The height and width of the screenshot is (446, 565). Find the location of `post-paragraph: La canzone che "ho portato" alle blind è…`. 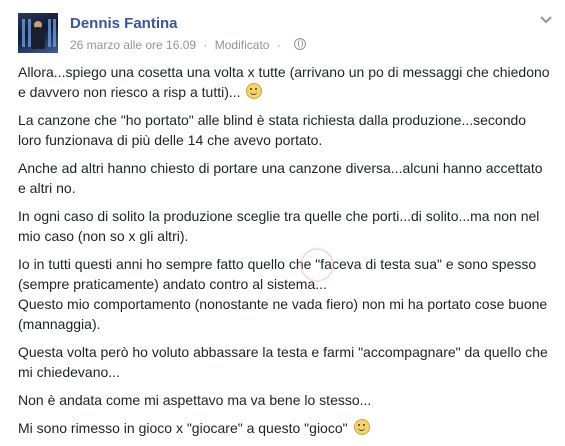

post-paragraph: La canzone che "ho portato" alle blind è… is located at coordinates (272, 130).